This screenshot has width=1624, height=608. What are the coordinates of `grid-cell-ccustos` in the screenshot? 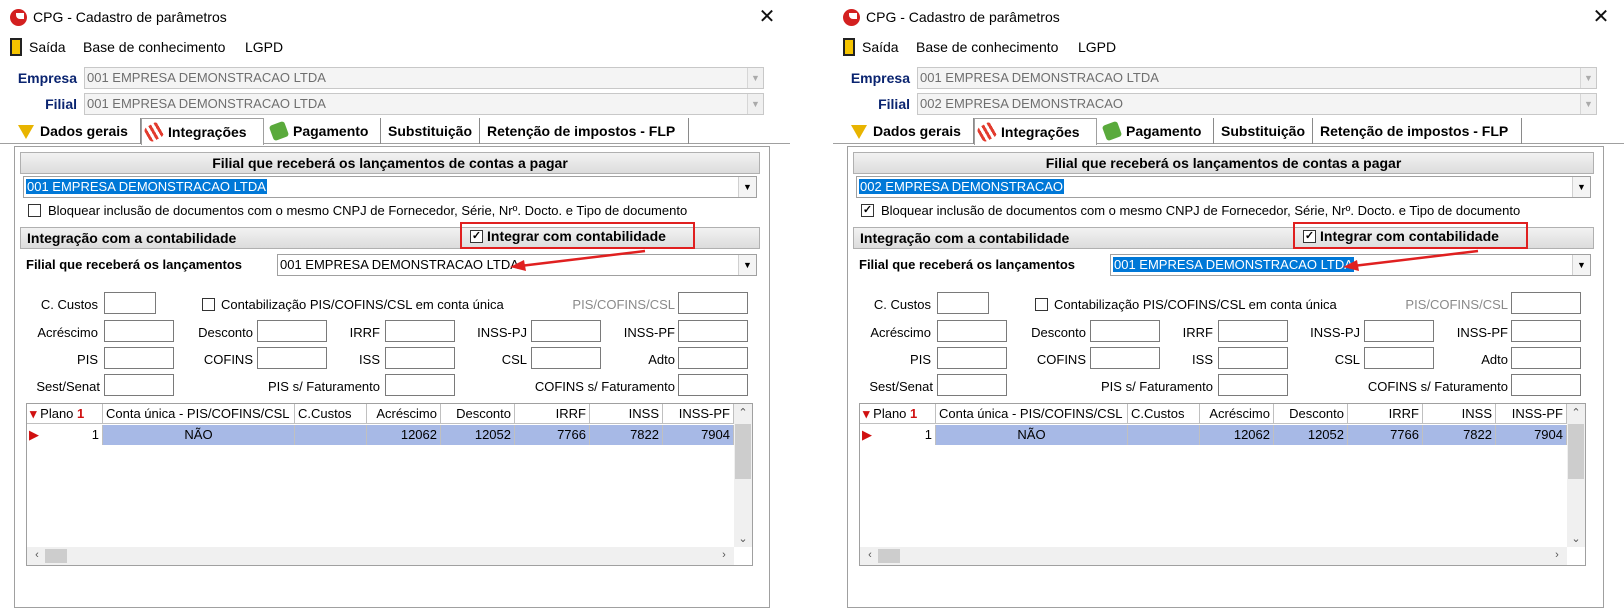 It's located at (331, 435).